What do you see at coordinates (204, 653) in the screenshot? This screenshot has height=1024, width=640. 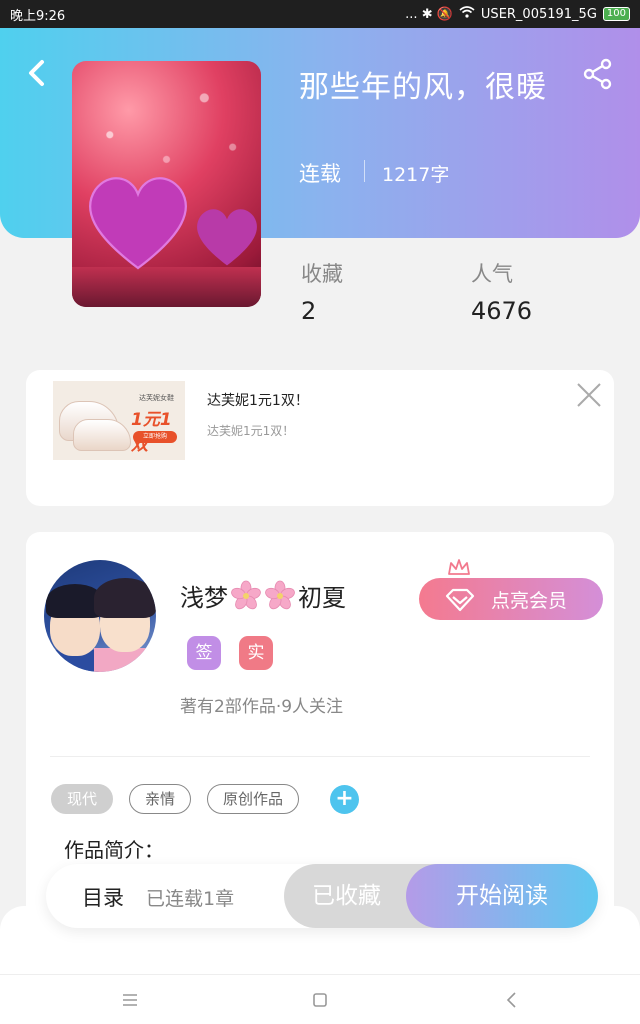 I see `signed-badge: 签` at bounding box center [204, 653].